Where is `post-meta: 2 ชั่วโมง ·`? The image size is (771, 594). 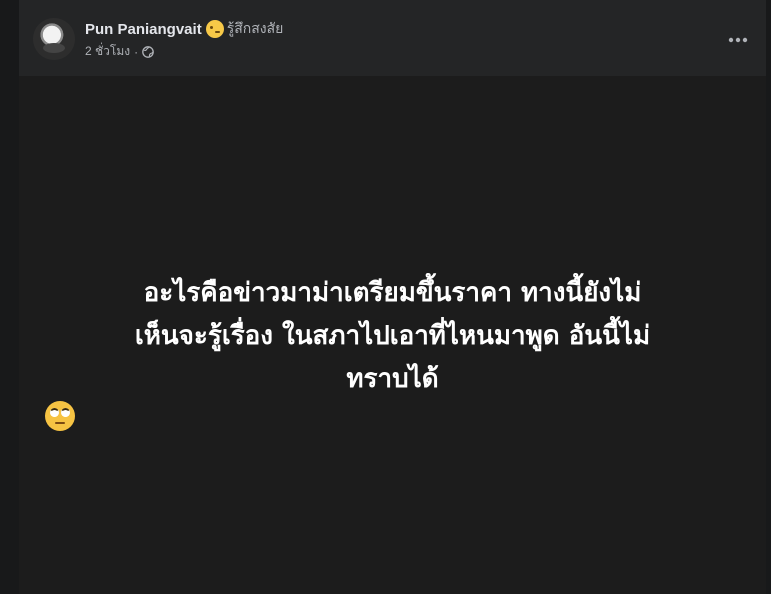 post-meta: 2 ชั่วโมง · is located at coordinates (119, 51).